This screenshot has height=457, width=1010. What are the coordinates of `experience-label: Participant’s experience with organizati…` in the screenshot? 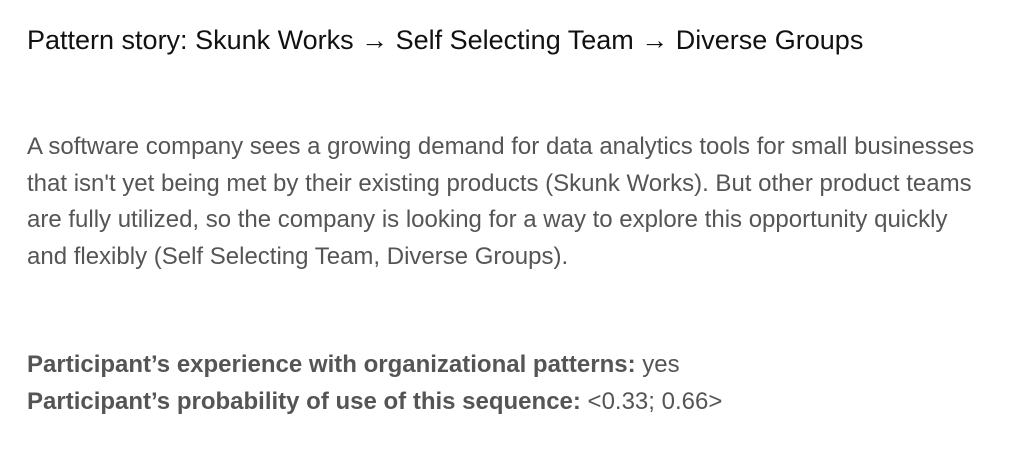 It's located at (331, 364).